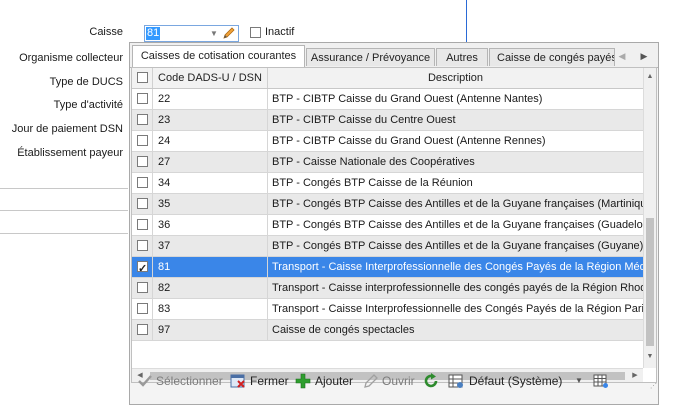  Describe the element at coordinates (371, 381) in the screenshot. I see `edit-pencil-icon` at that location.